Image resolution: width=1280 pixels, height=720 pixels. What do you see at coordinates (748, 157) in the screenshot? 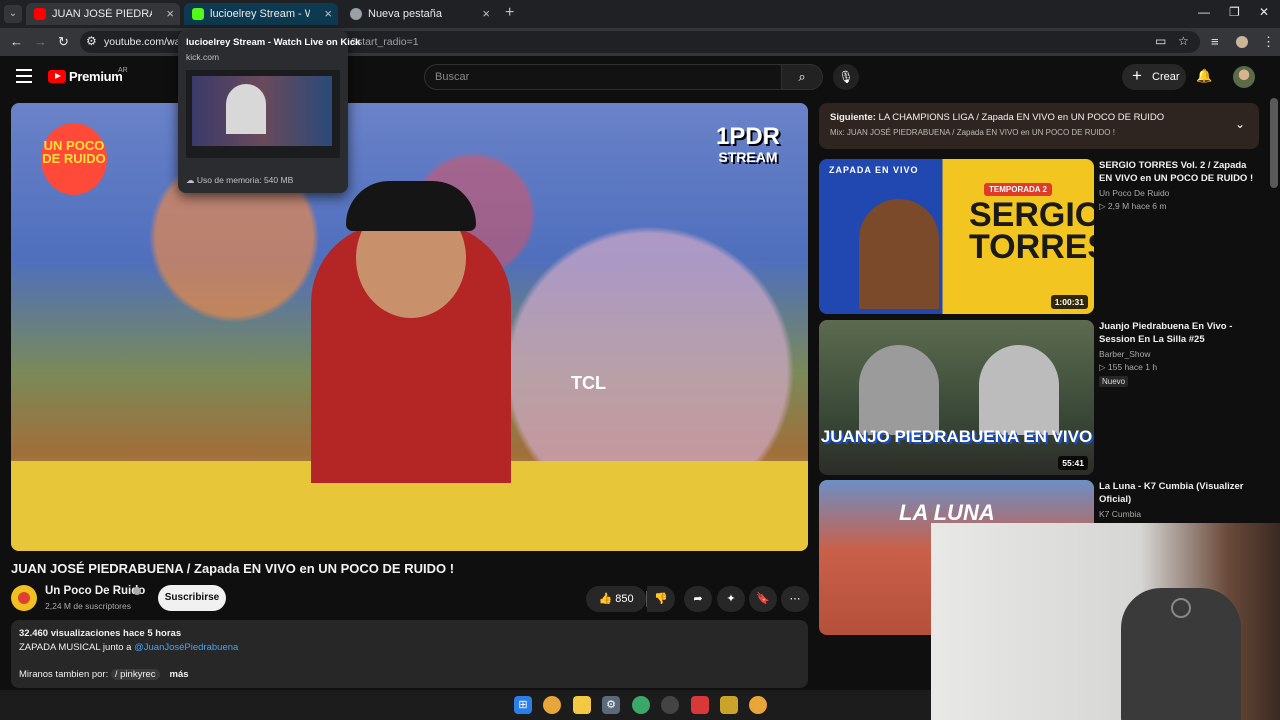
I see `watermark-sub: STREAM` at bounding box center [748, 157].